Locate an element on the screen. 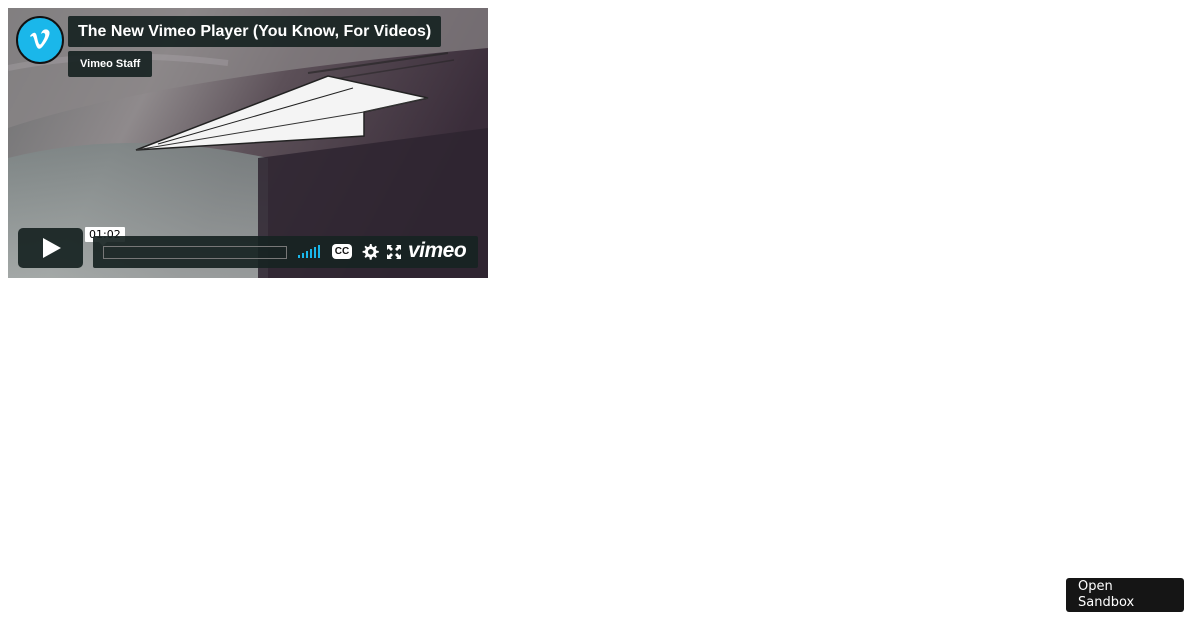 The height and width of the screenshot is (630, 1200). vimeo-logo: vimeo is located at coordinates (437, 251).